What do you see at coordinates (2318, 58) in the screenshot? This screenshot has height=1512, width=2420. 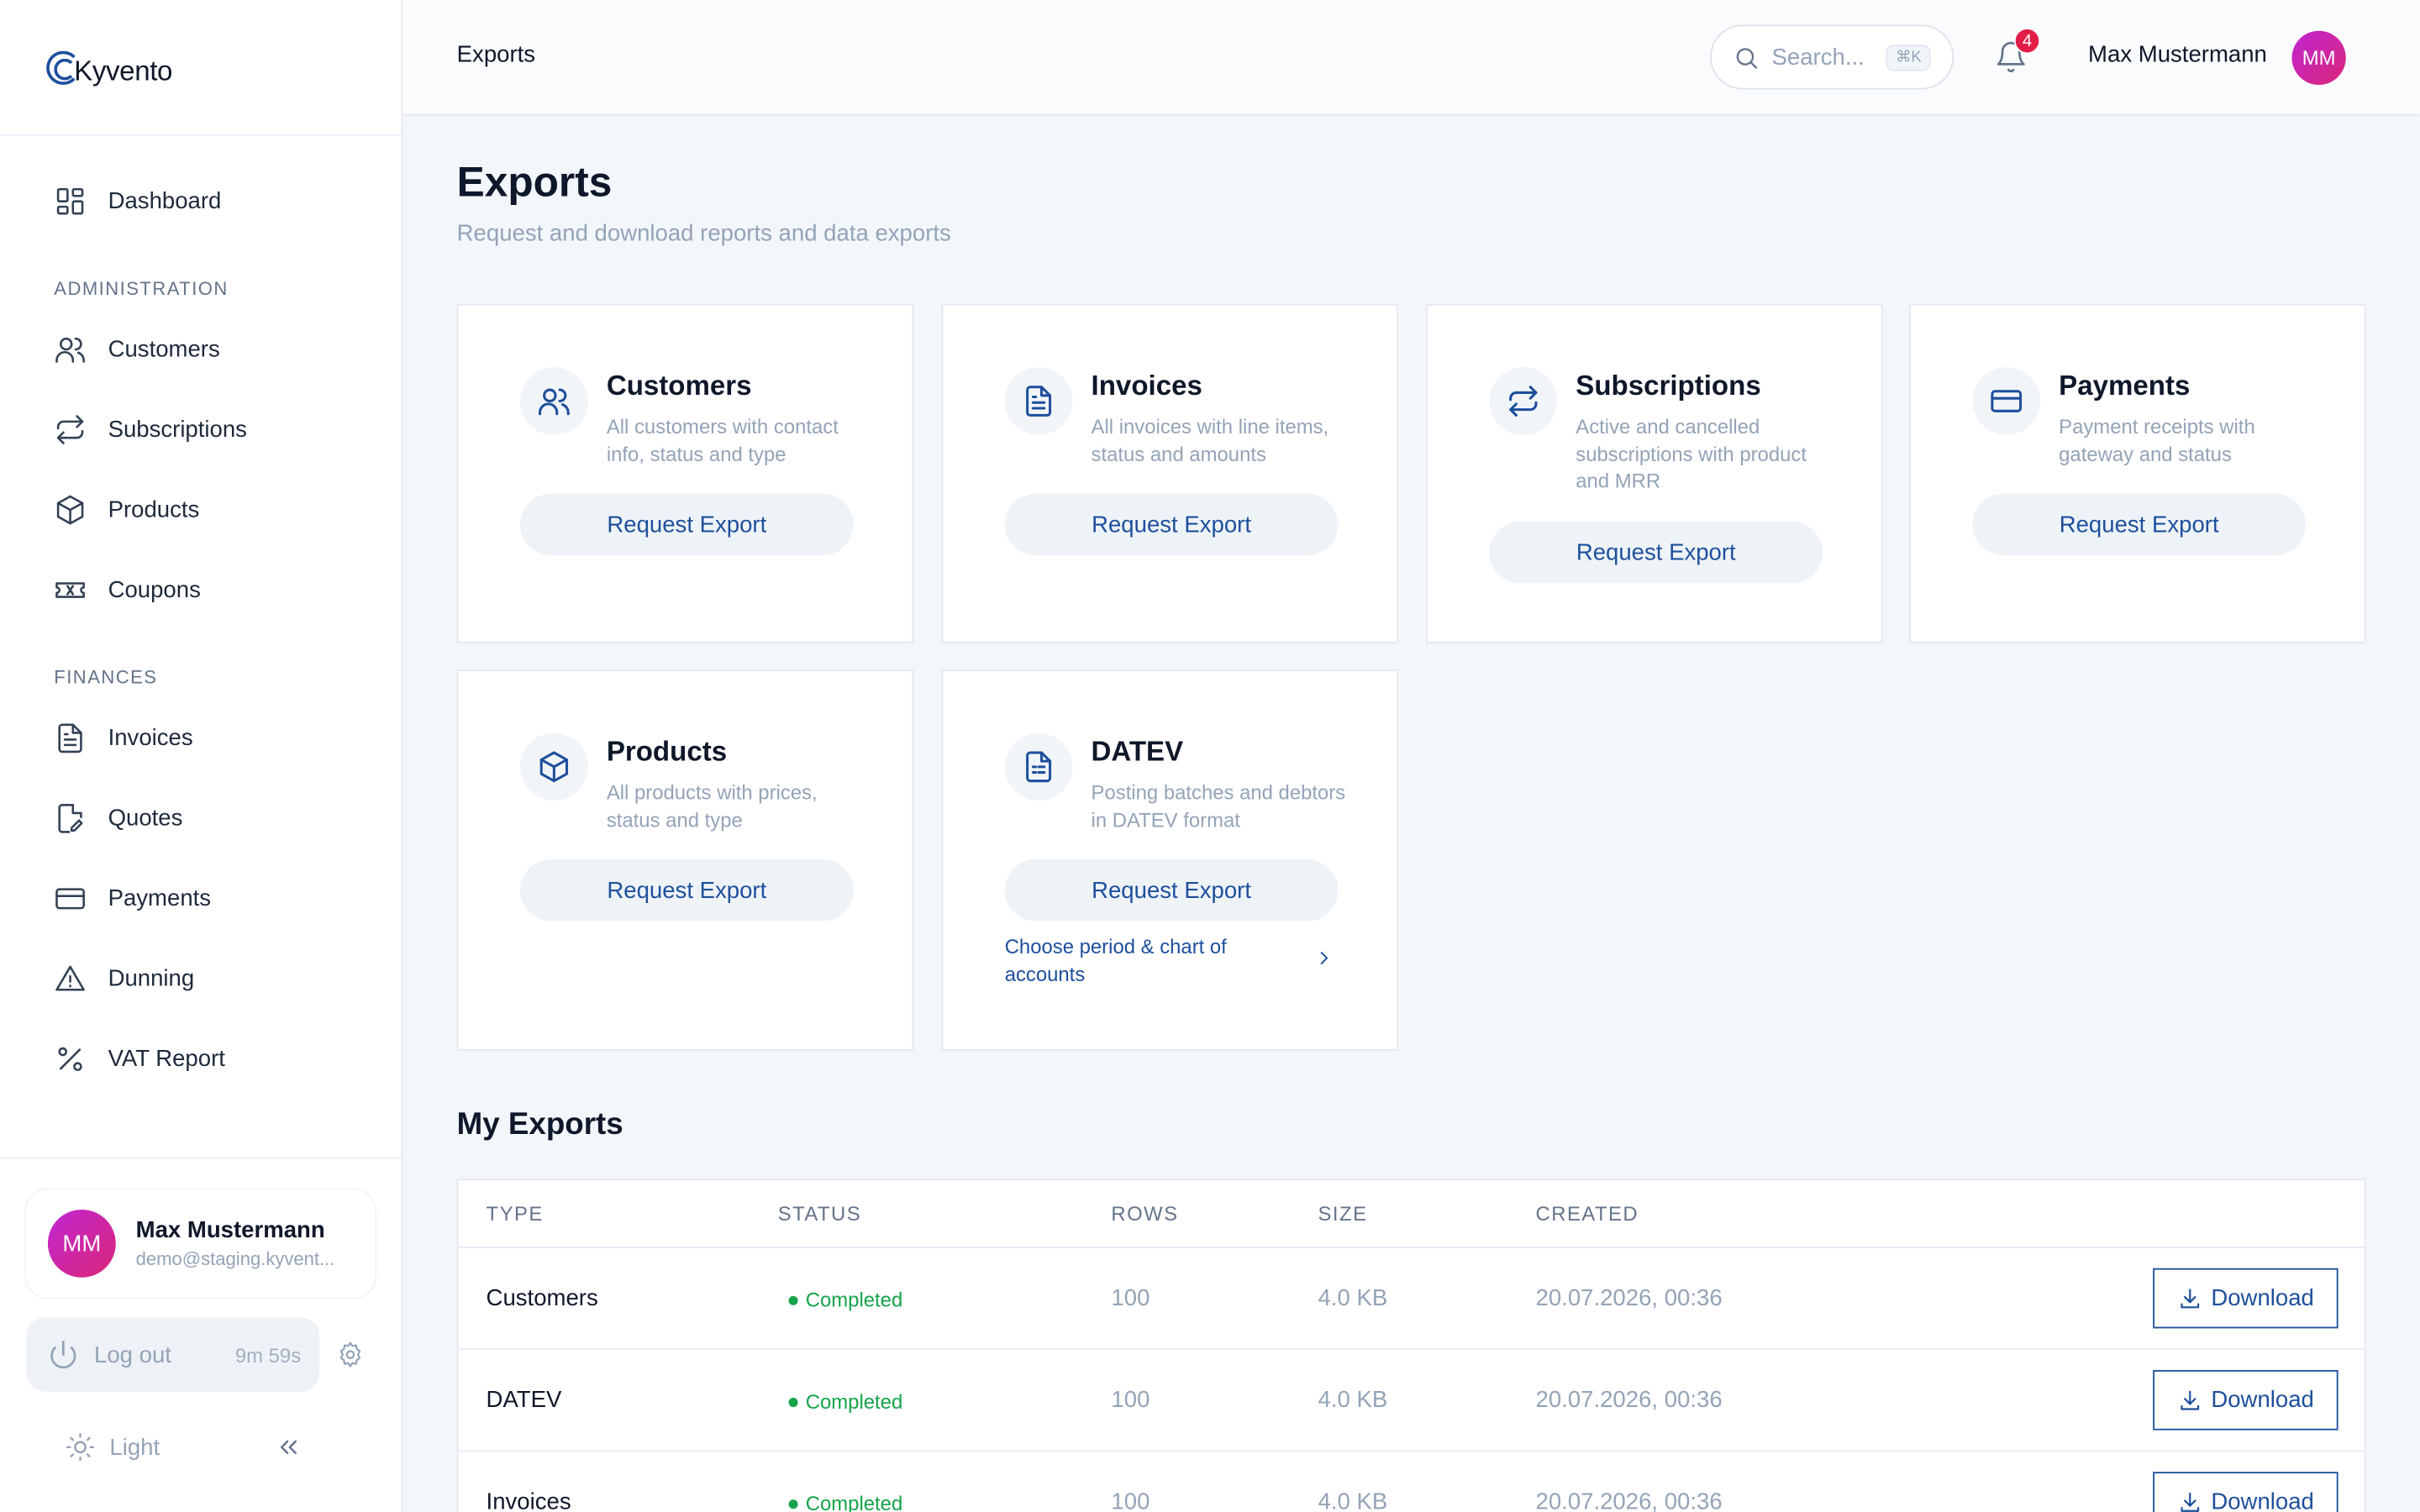 I see `header-avatar: MM` at bounding box center [2318, 58].